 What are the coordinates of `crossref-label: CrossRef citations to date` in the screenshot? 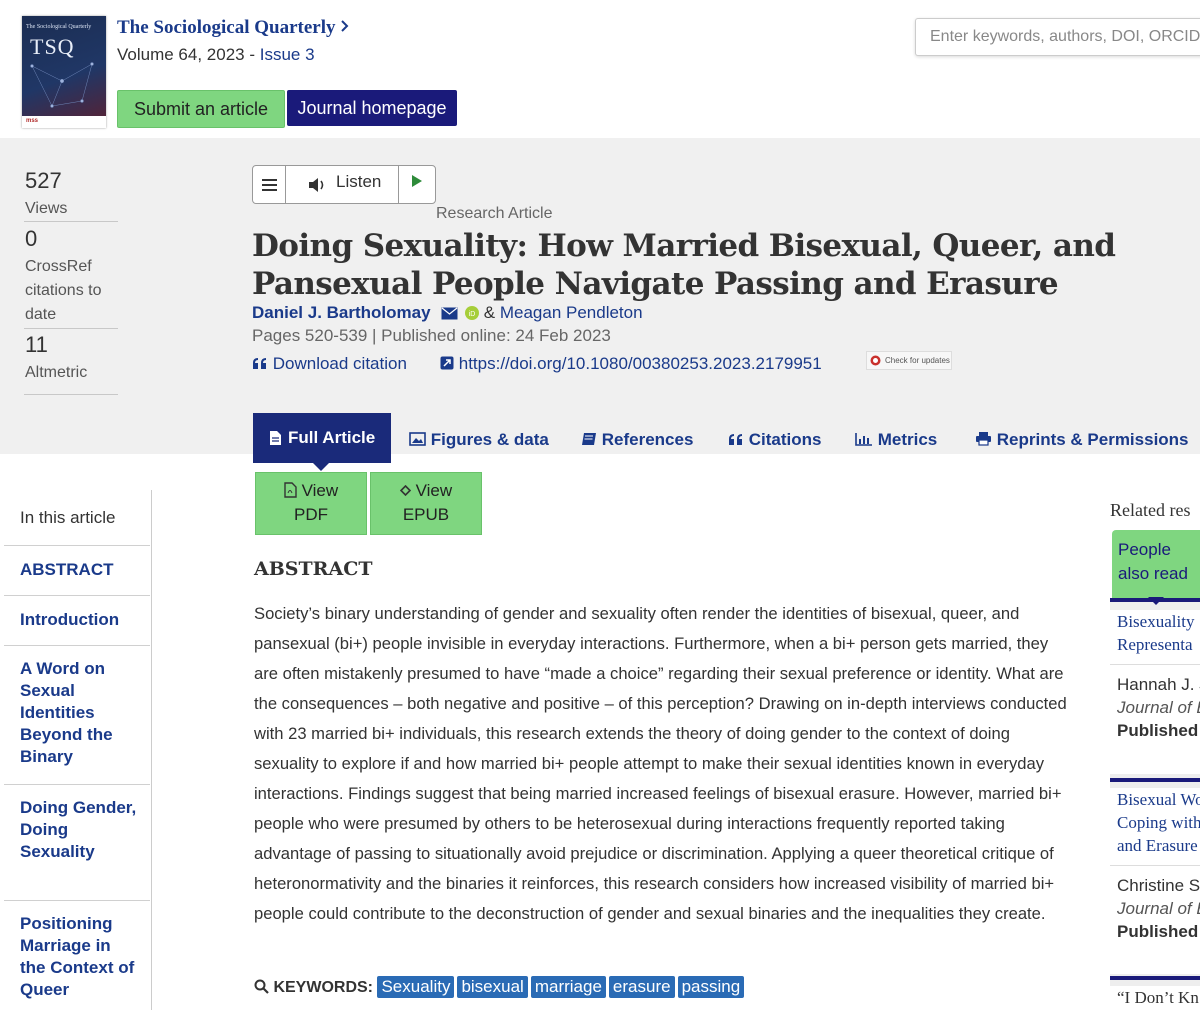 It's located at (63, 291).